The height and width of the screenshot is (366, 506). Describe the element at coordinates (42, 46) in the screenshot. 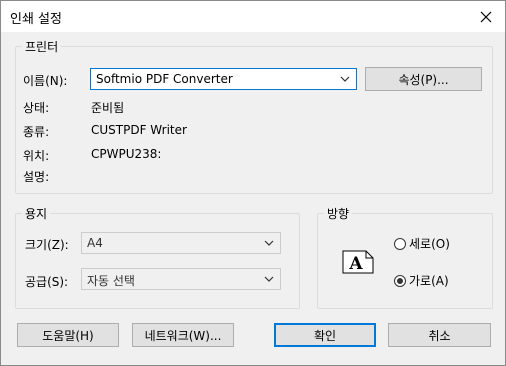

I see `printer-group-label: 프린터` at that location.